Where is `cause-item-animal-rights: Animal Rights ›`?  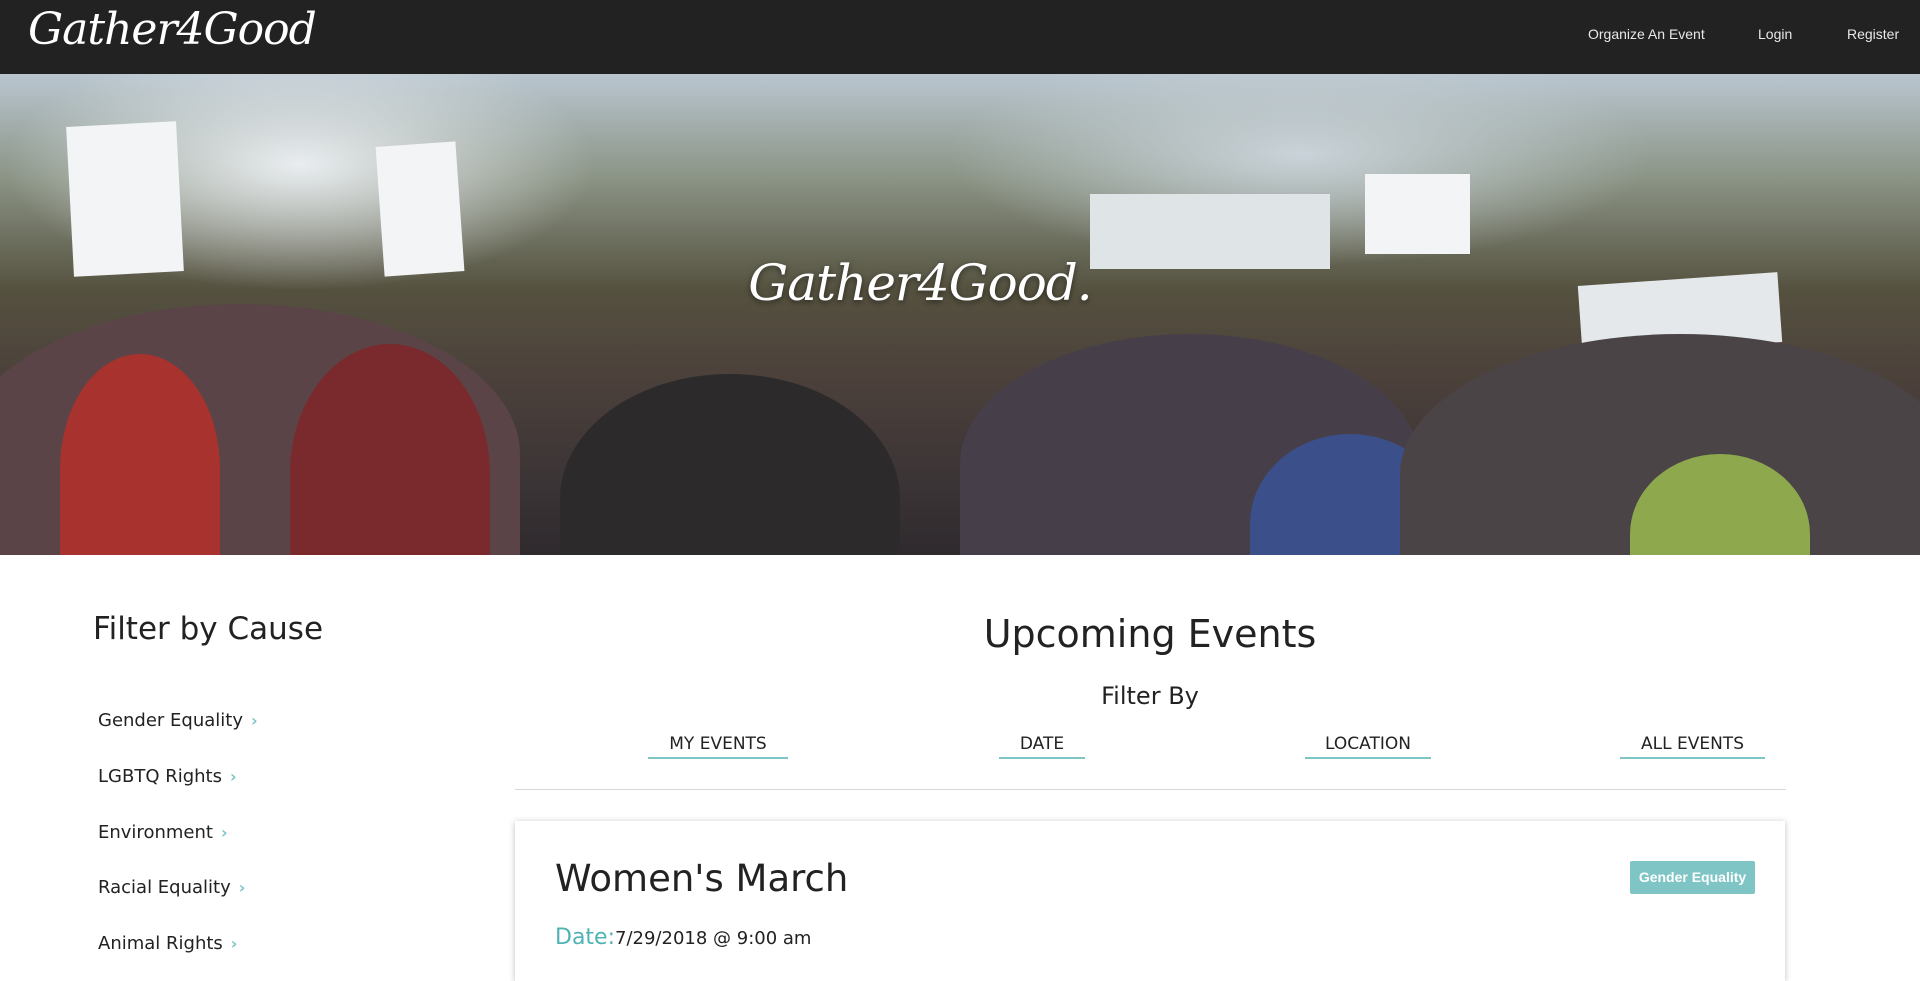
cause-item-animal-rights: Animal Rights › is located at coordinates (167, 943).